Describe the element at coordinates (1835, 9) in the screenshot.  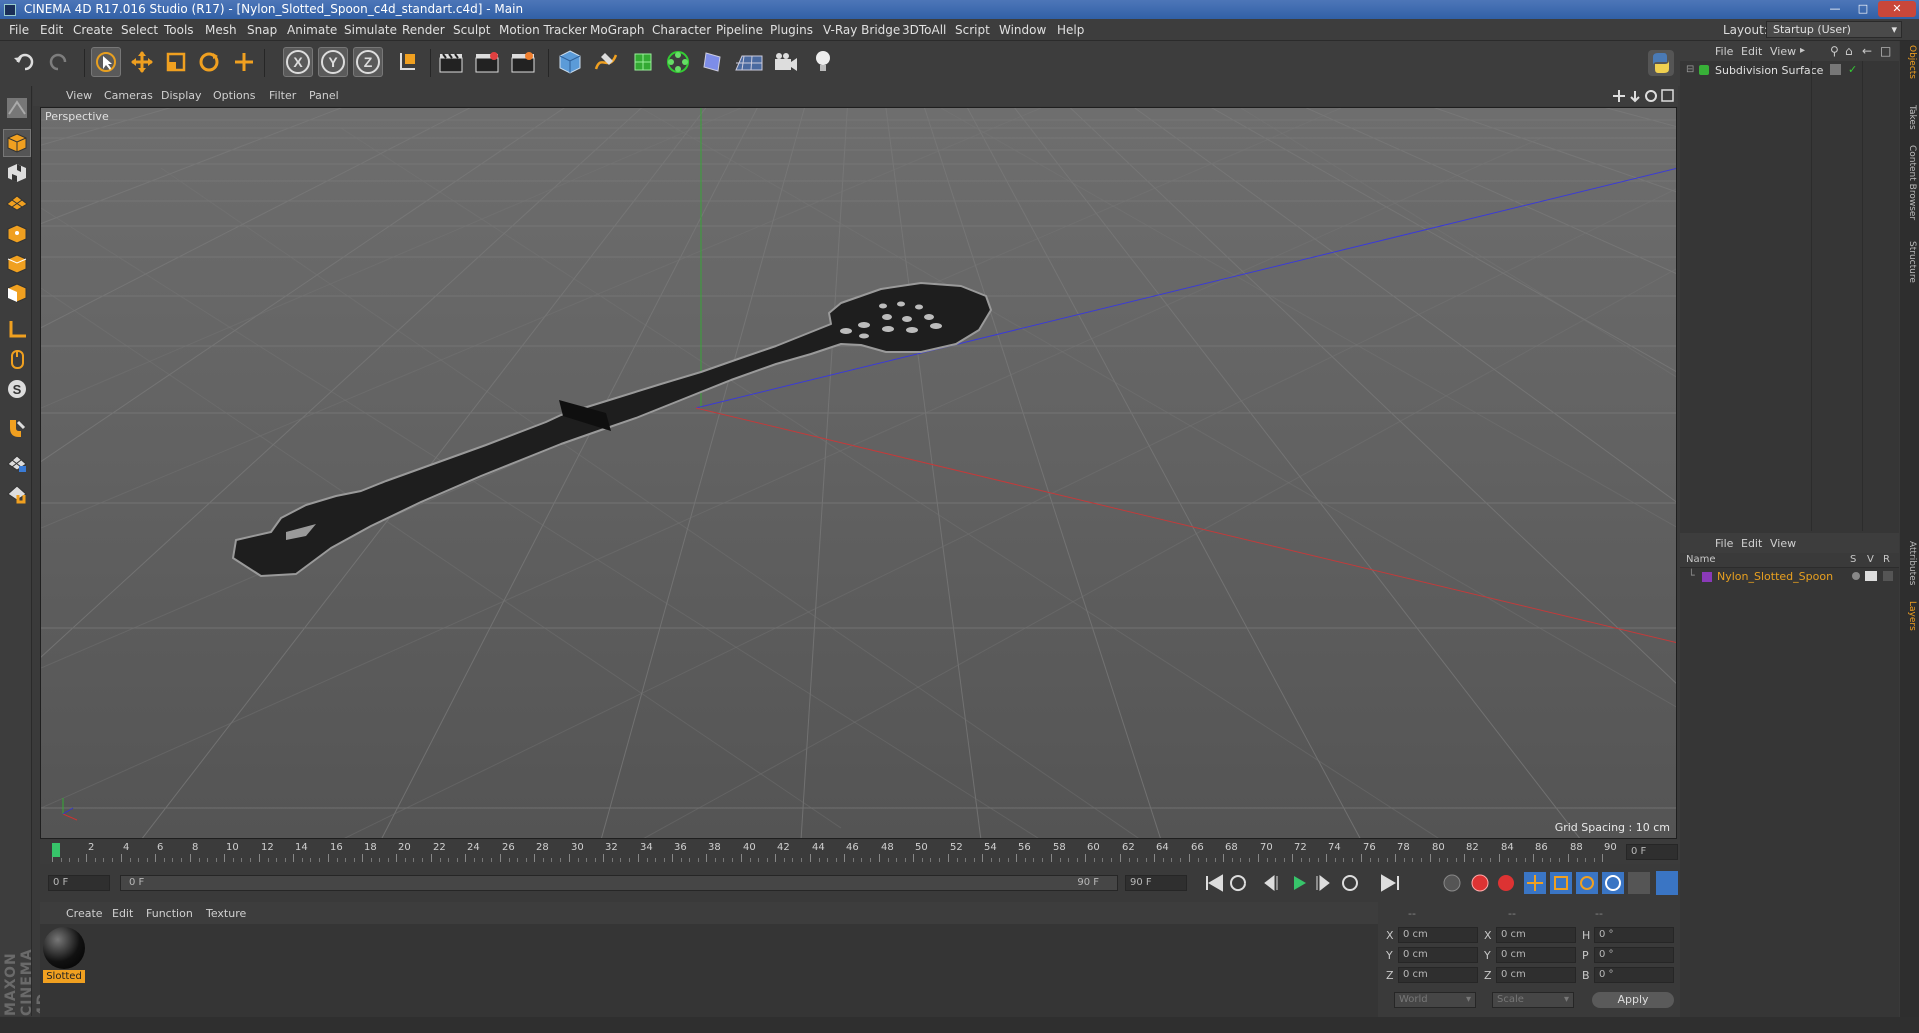
I see `minimize-button: —` at that location.